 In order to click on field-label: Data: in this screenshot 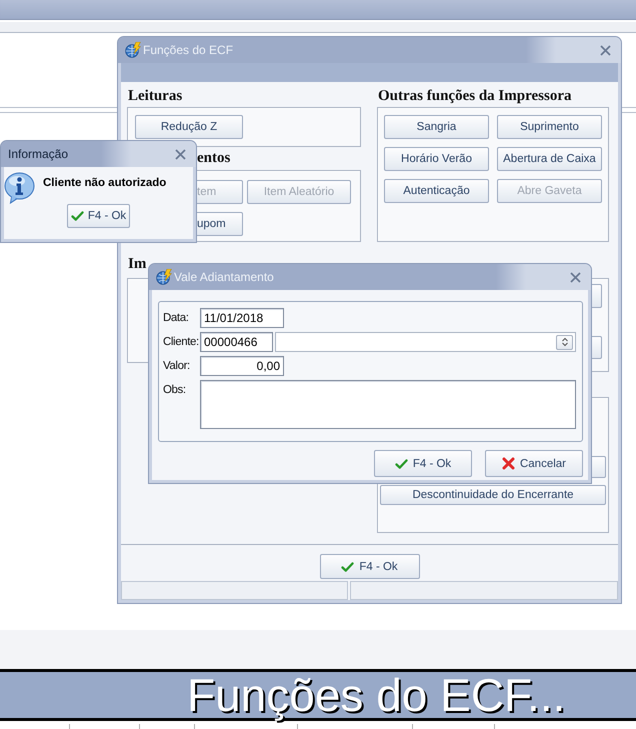, I will do `click(175, 318)`.